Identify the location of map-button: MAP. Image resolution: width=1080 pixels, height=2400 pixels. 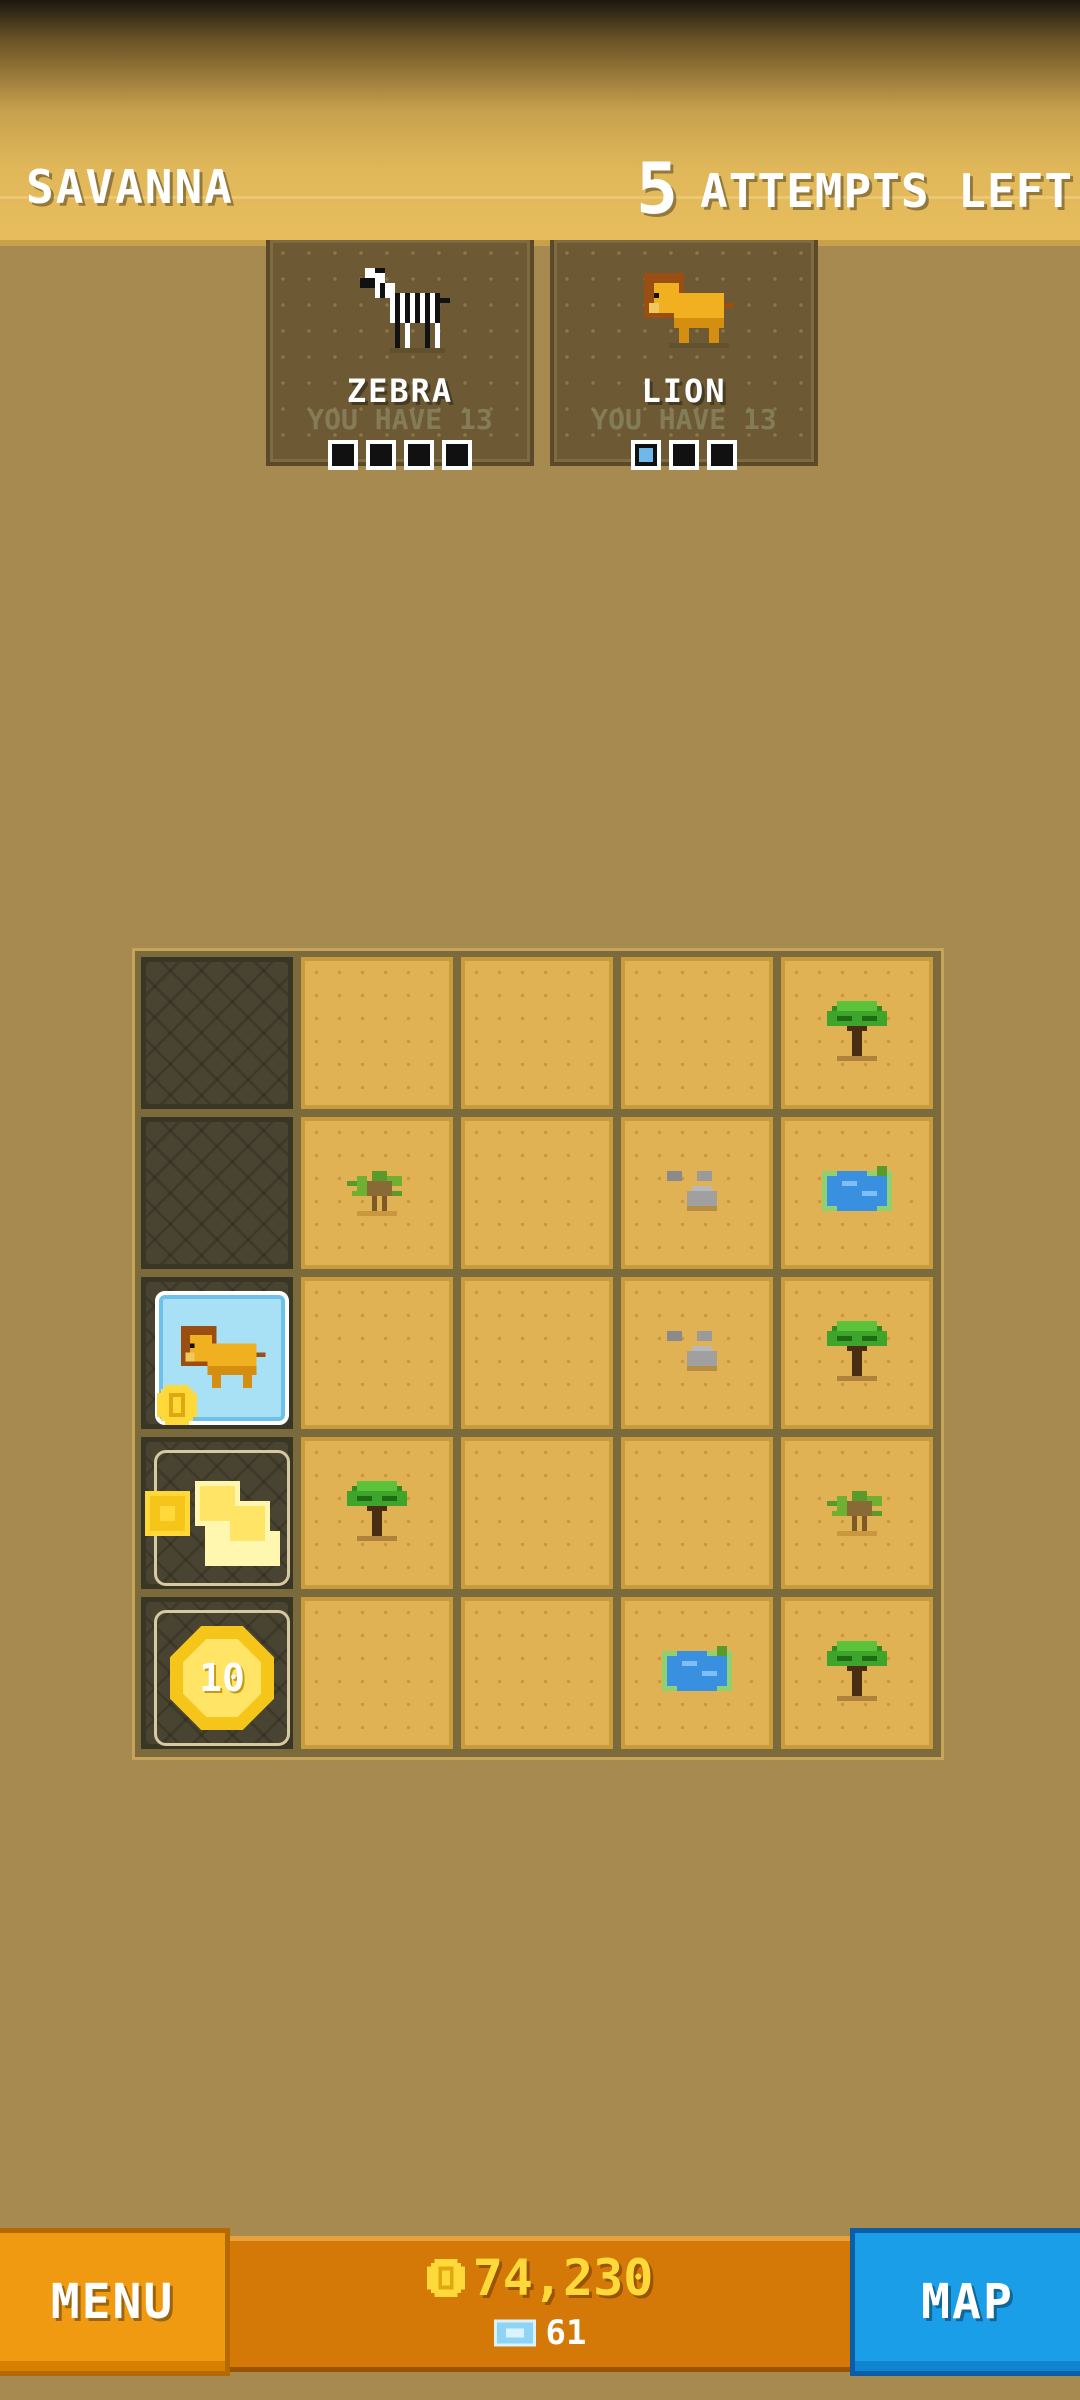
(965, 2302).